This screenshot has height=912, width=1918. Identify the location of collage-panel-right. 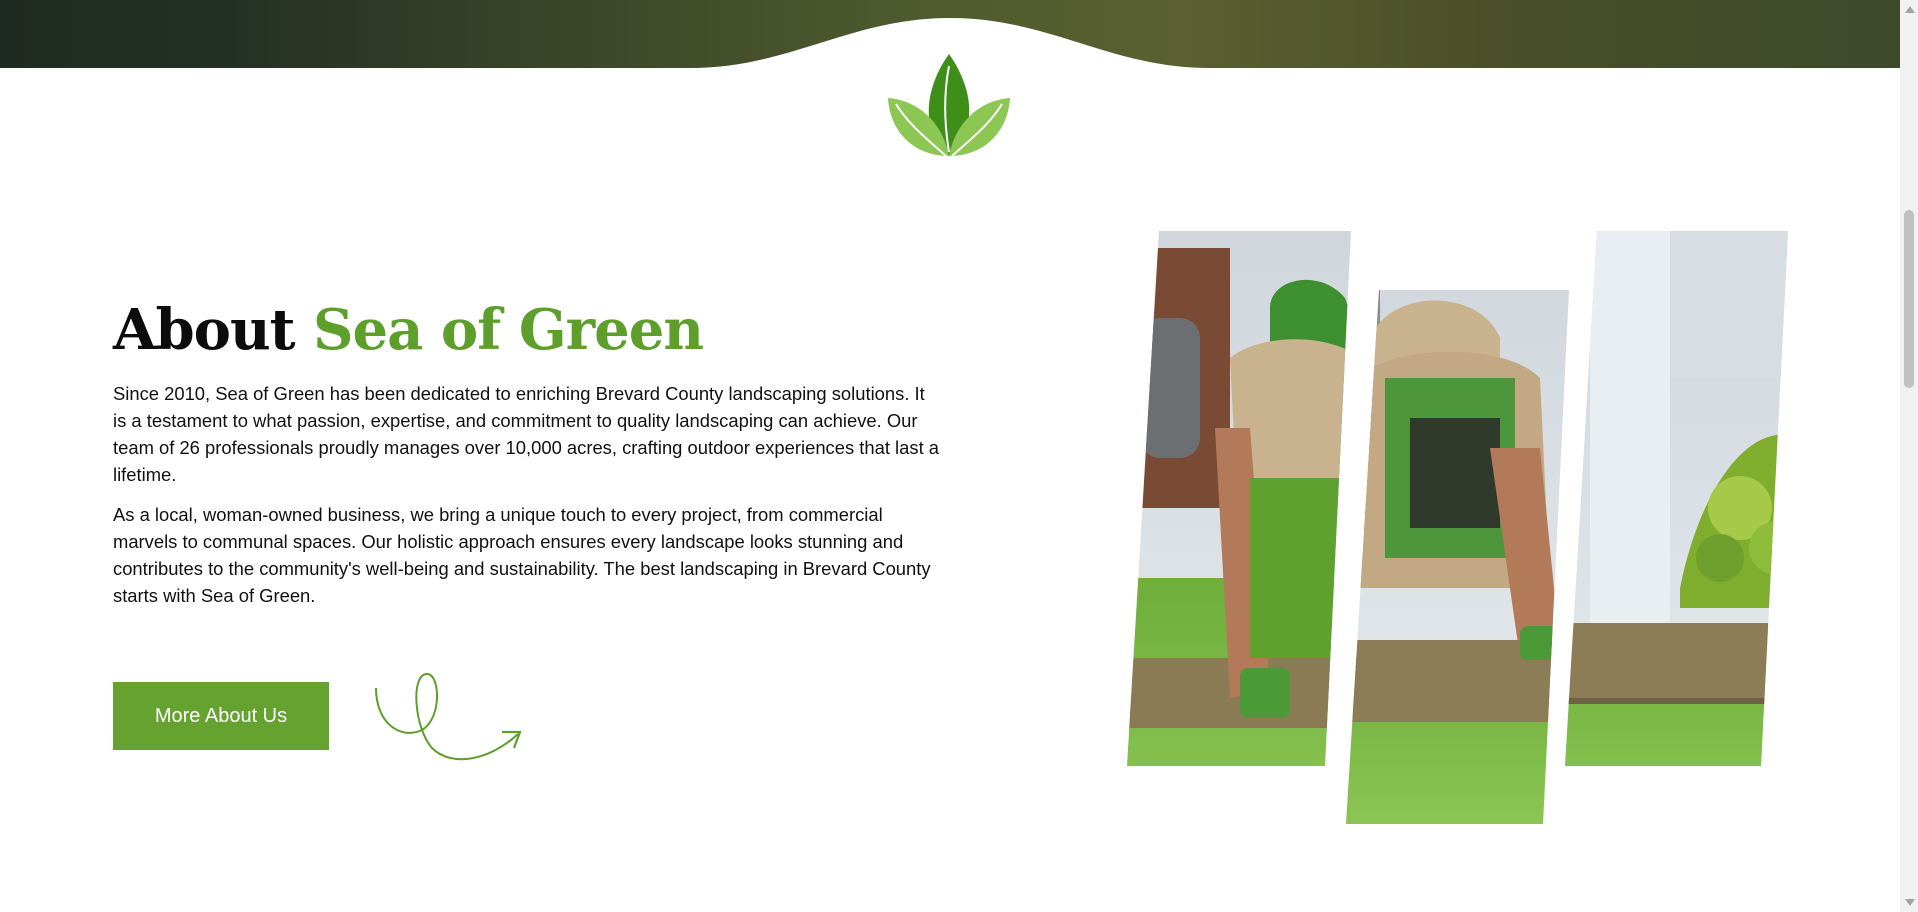
(1676, 498).